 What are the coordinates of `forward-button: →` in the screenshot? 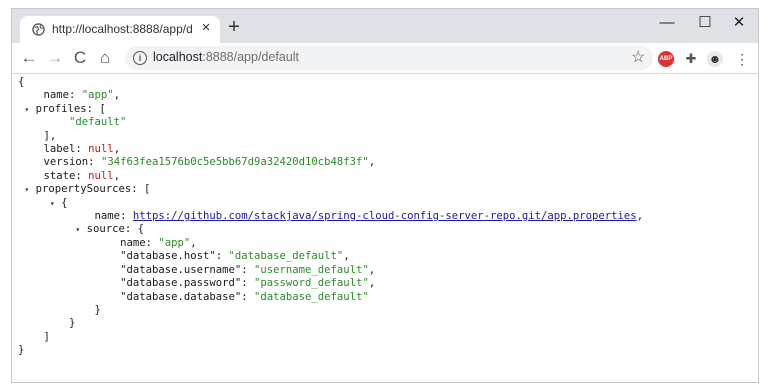 It's located at (55, 58).